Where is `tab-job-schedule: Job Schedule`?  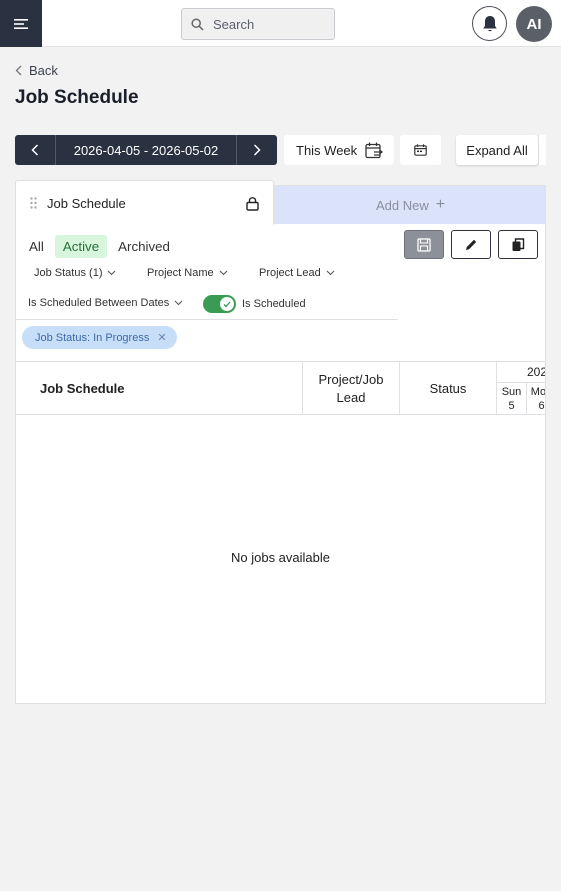 tab-job-schedule: Job Schedule is located at coordinates (144, 202).